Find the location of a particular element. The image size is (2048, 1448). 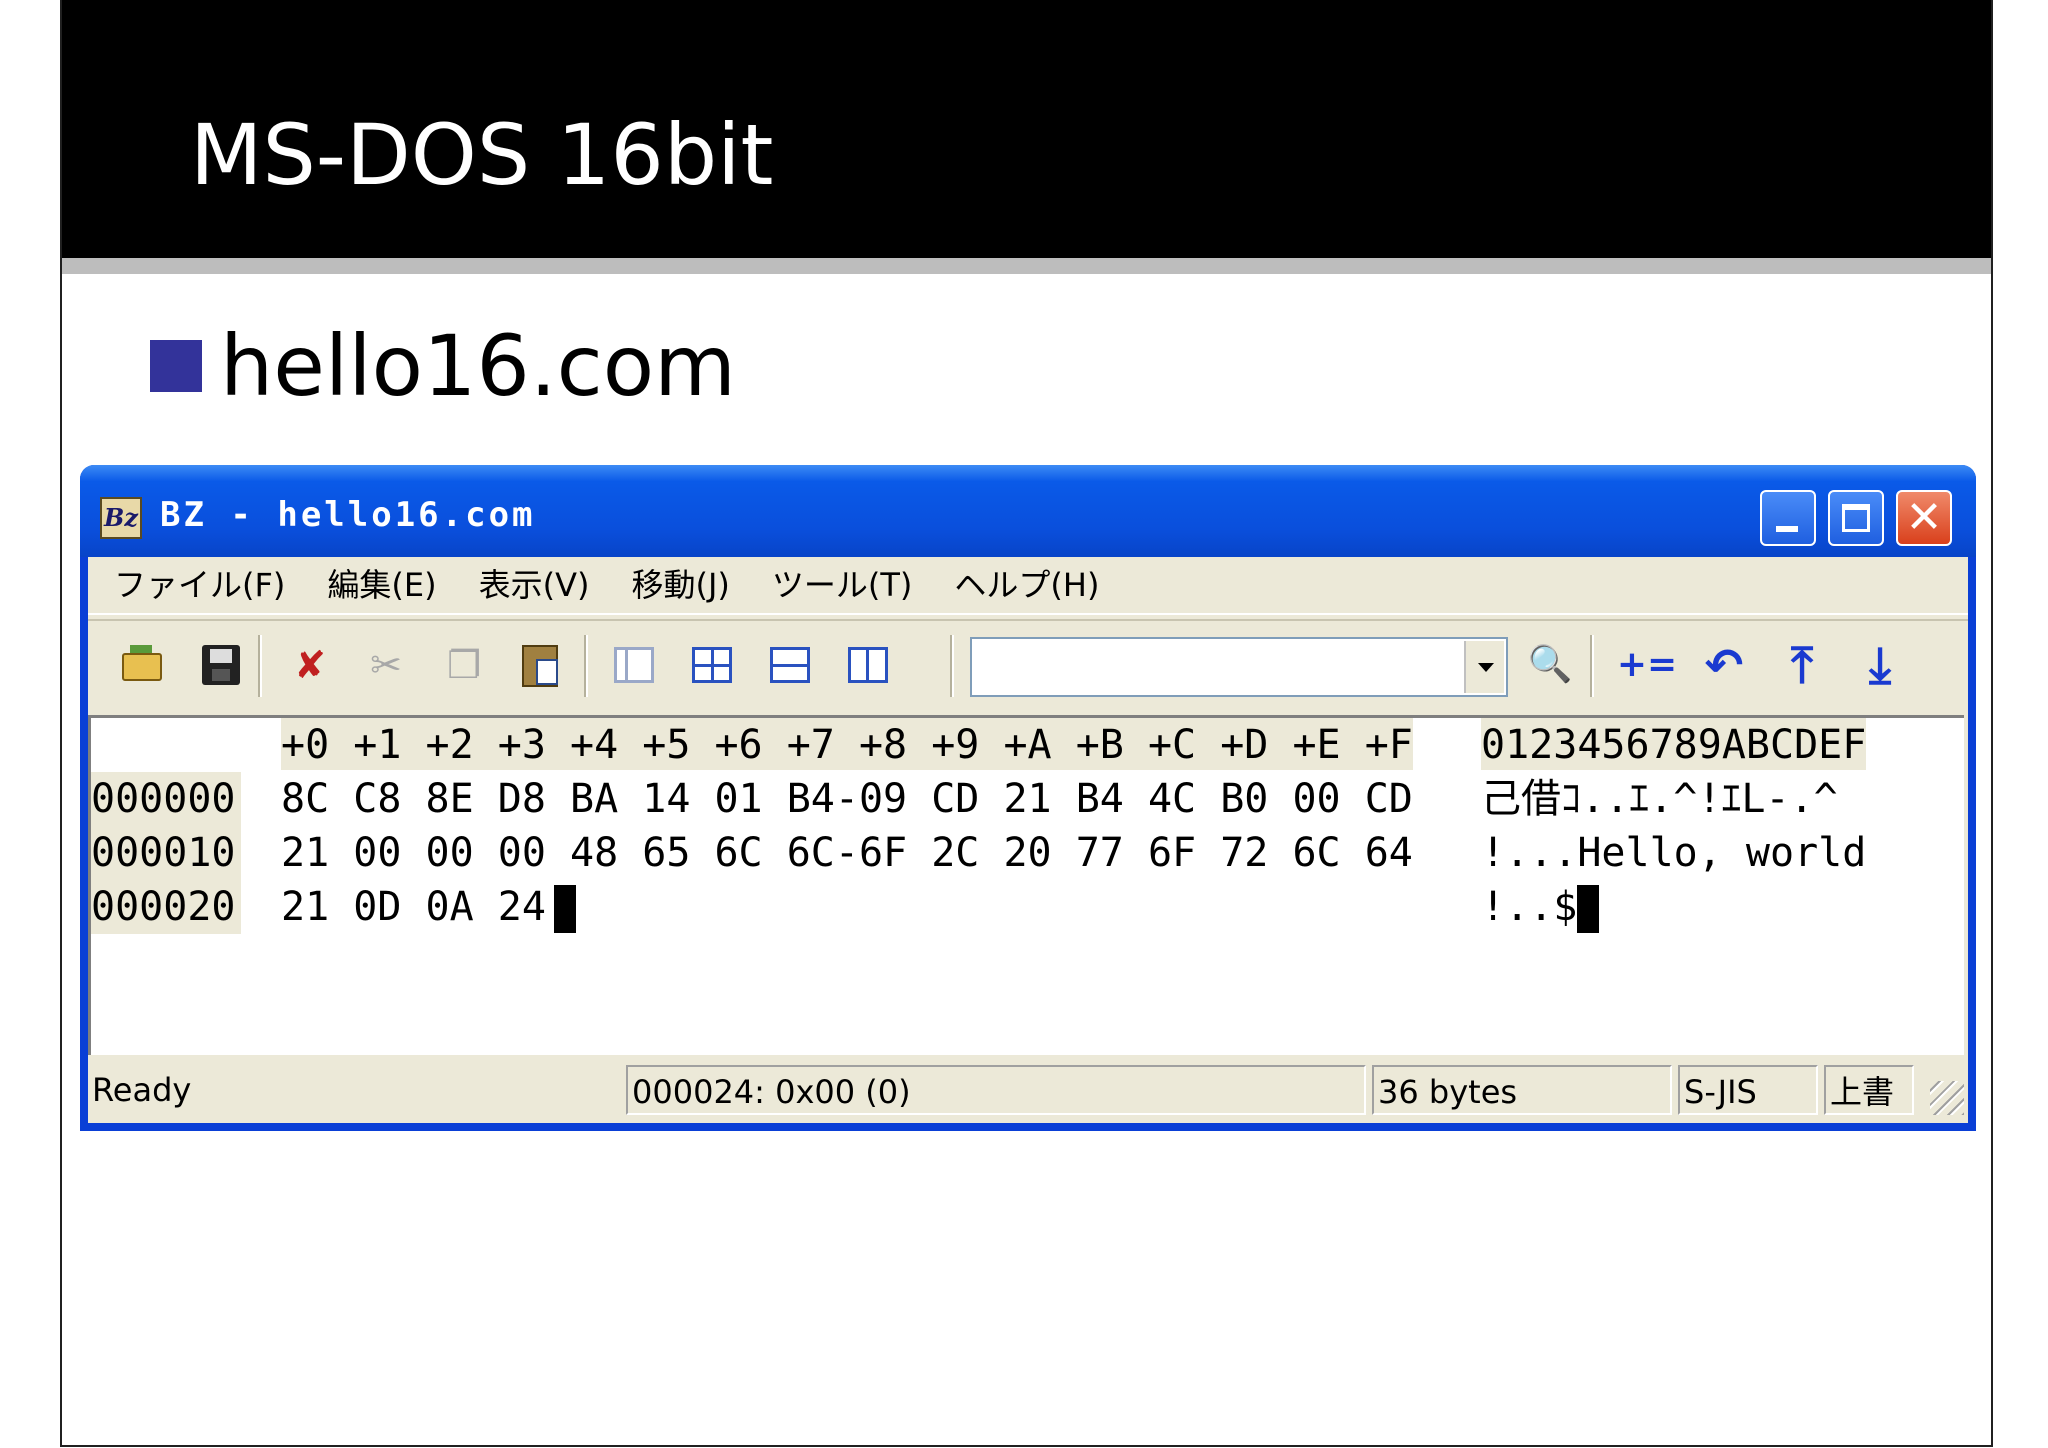

maximize-button is located at coordinates (1856, 518).